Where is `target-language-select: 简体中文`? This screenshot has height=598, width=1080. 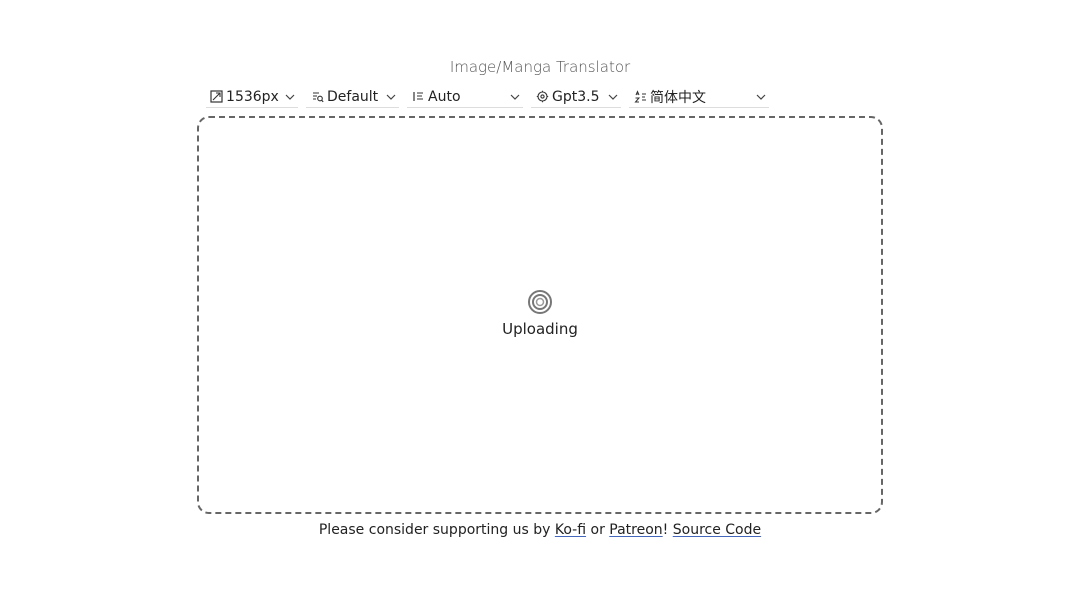 target-language-select: 简体中文 is located at coordinates (699, 97).